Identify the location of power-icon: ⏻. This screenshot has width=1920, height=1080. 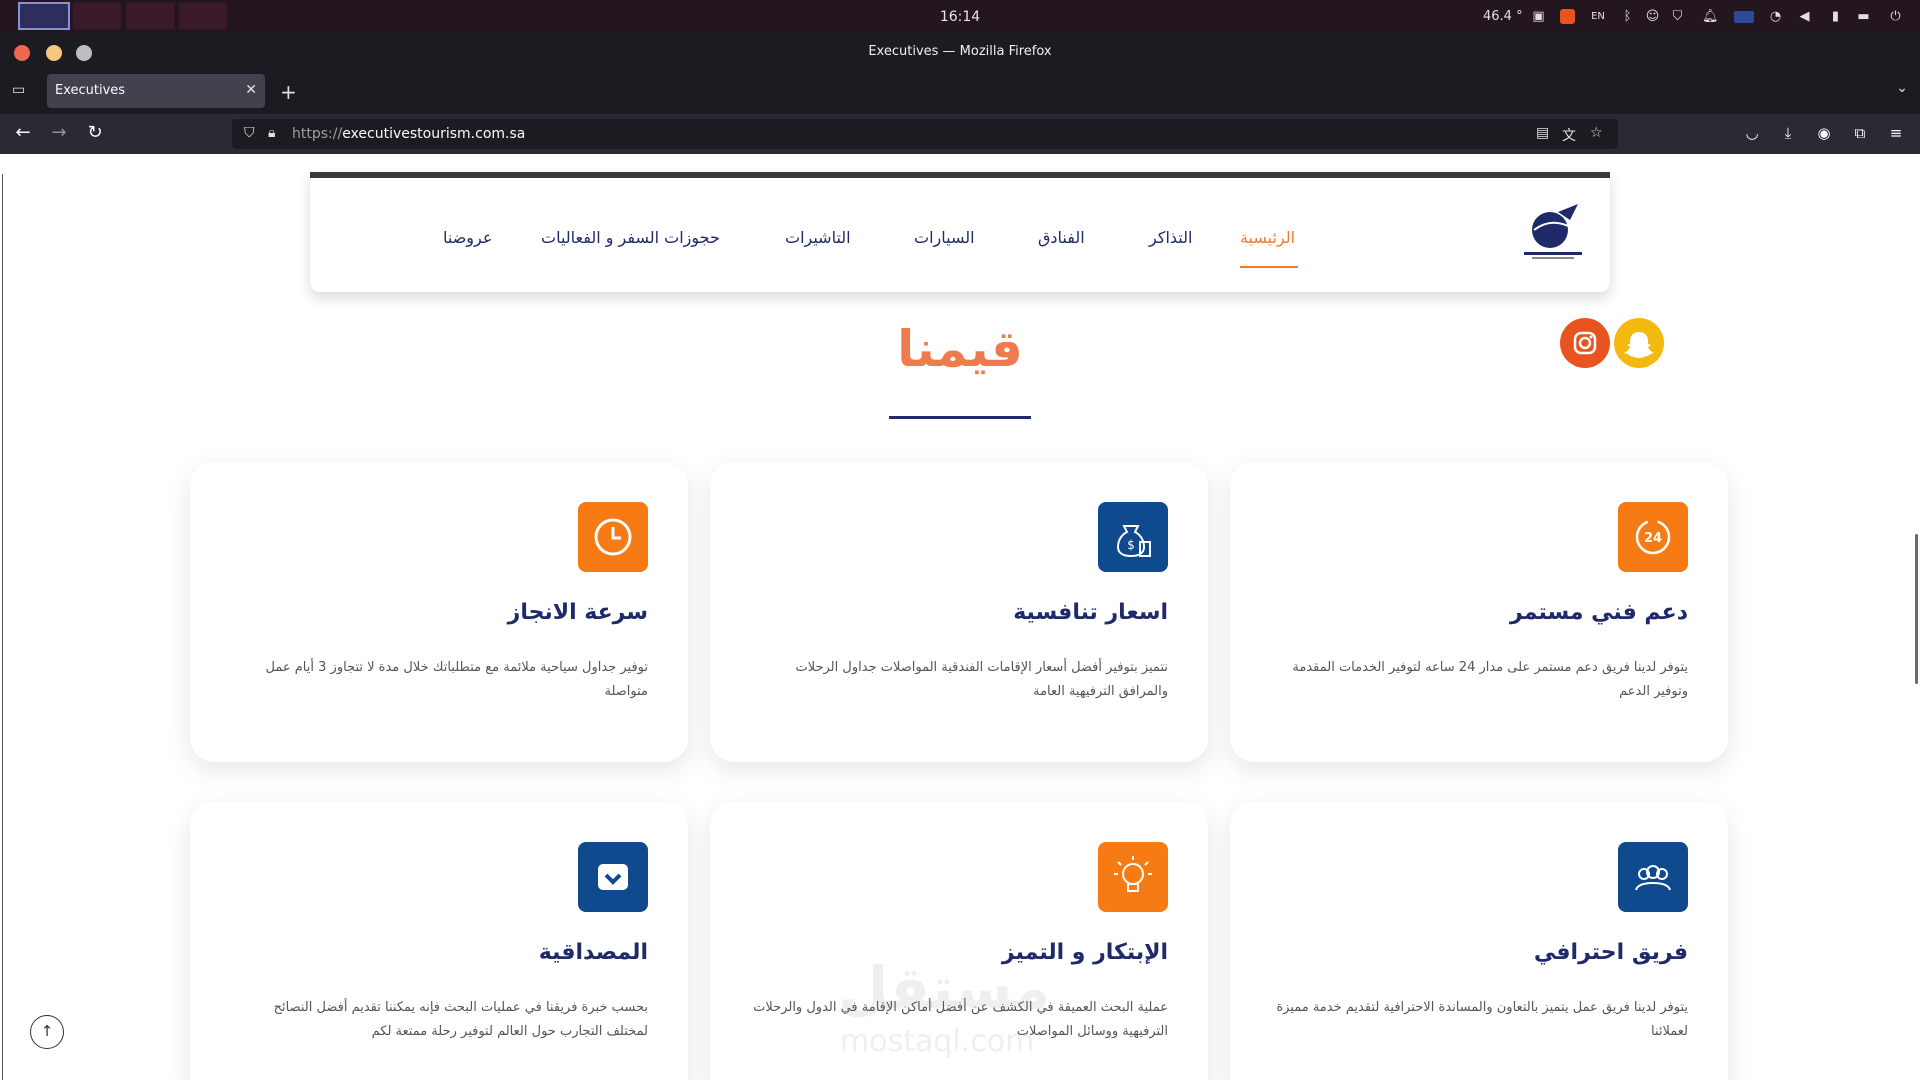
(1895, 16).